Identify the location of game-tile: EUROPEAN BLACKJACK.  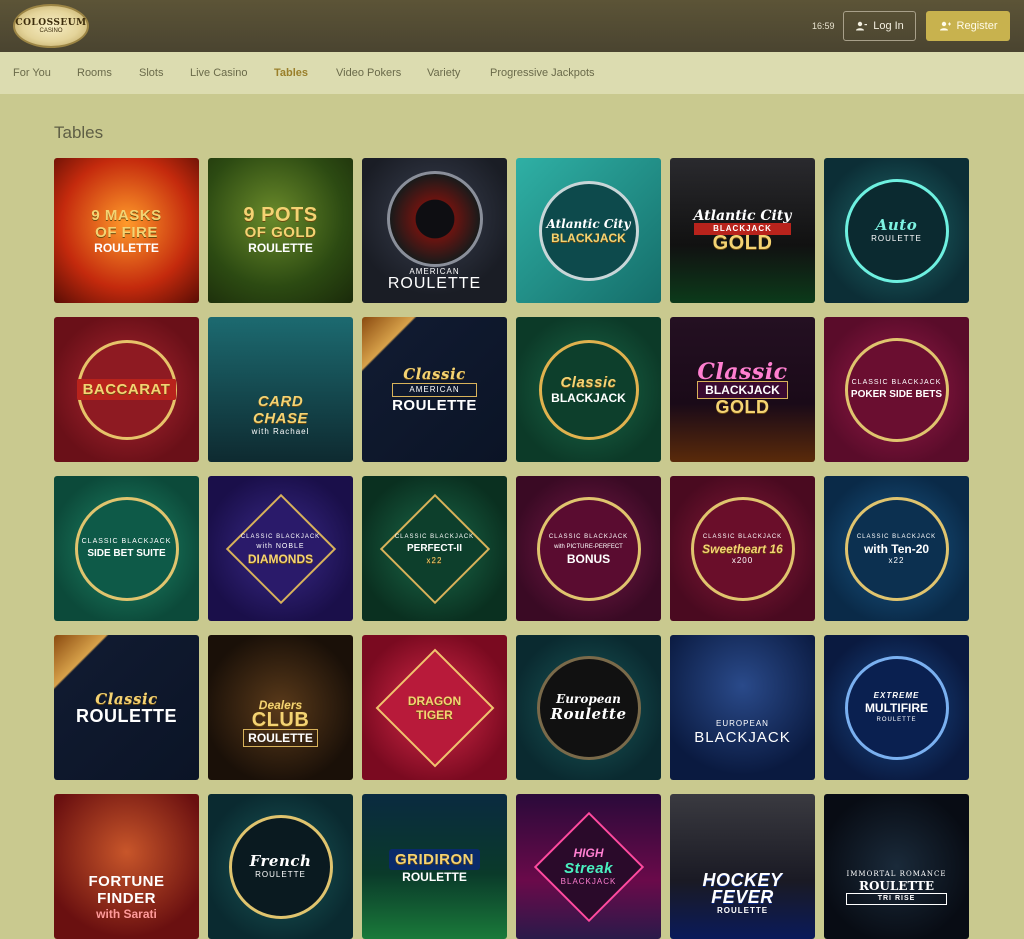
(742, 707).